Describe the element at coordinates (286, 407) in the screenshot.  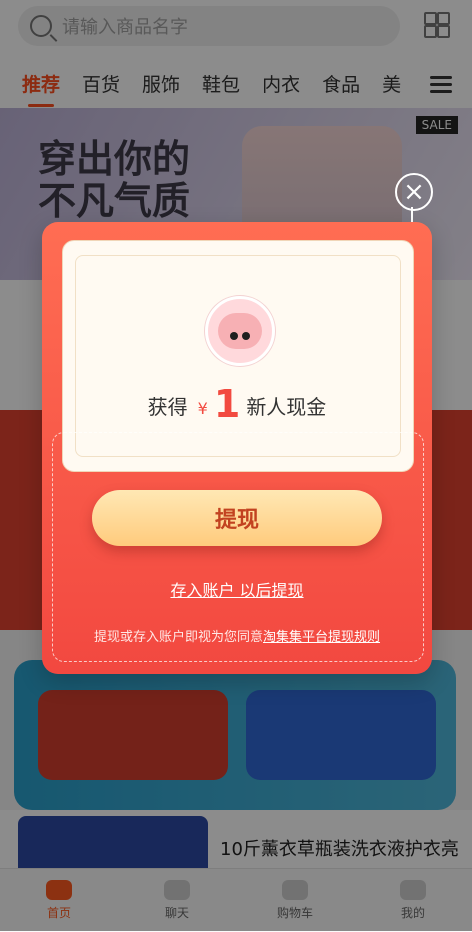
I see `reward-suffix: 新人现金` at that location.